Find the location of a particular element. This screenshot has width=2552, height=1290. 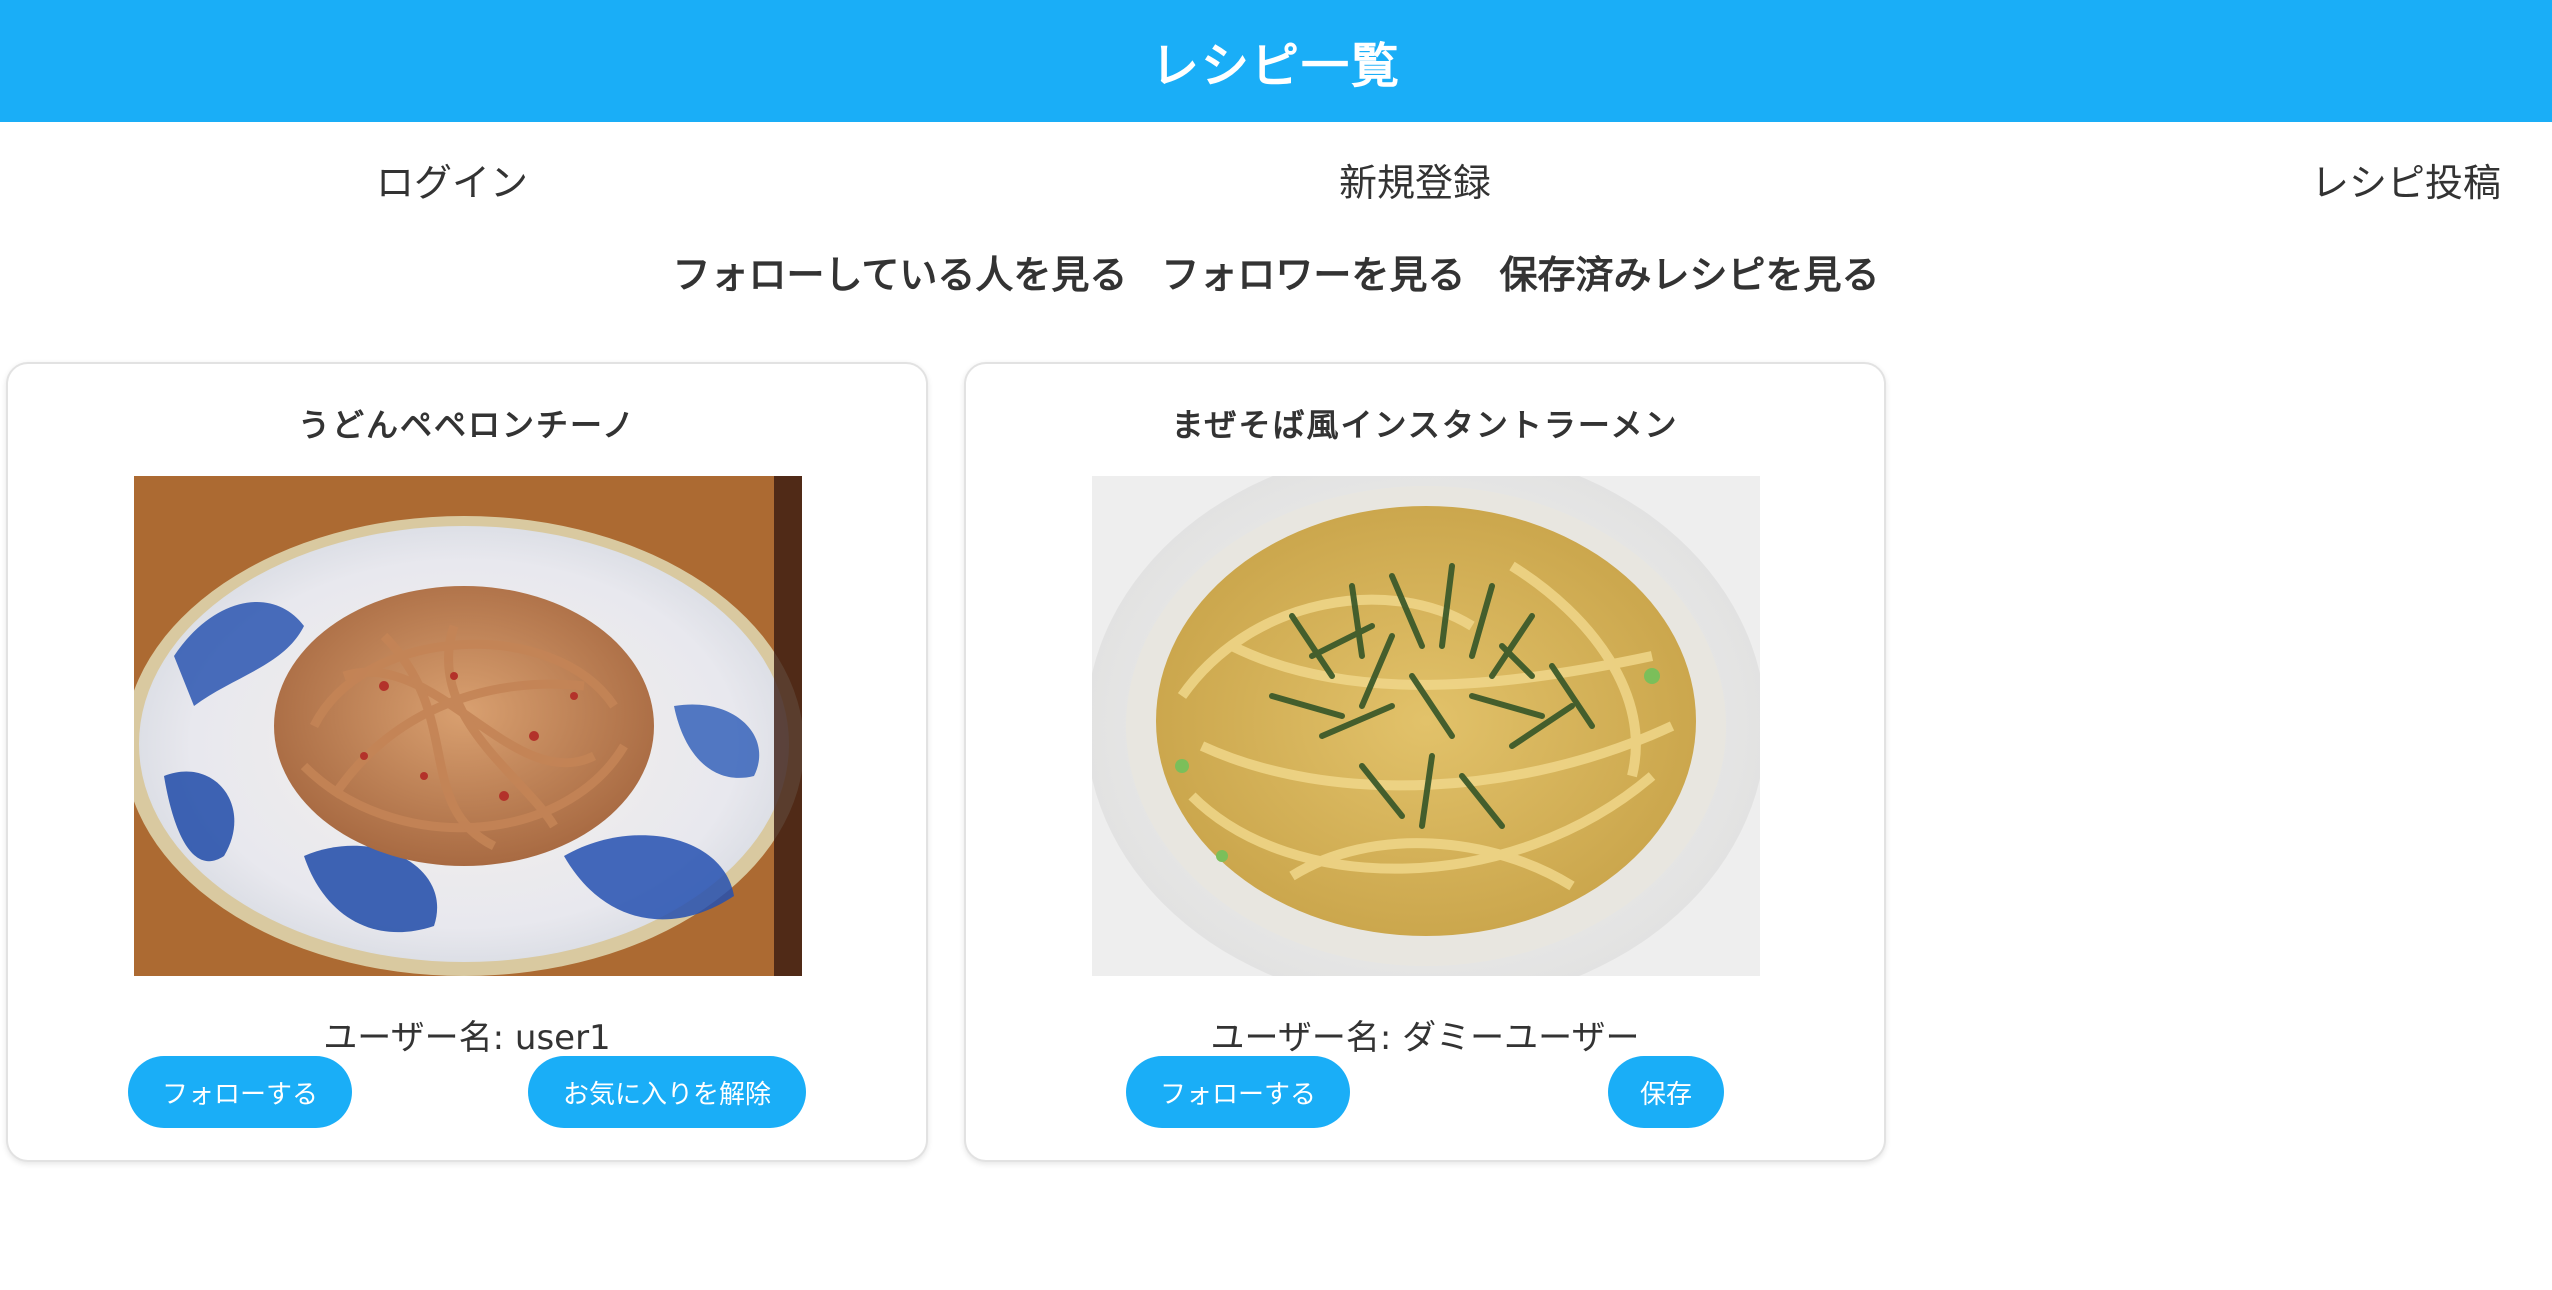

post-recipe-link: レシピ投稿 is located at coordinates (2406, 179).